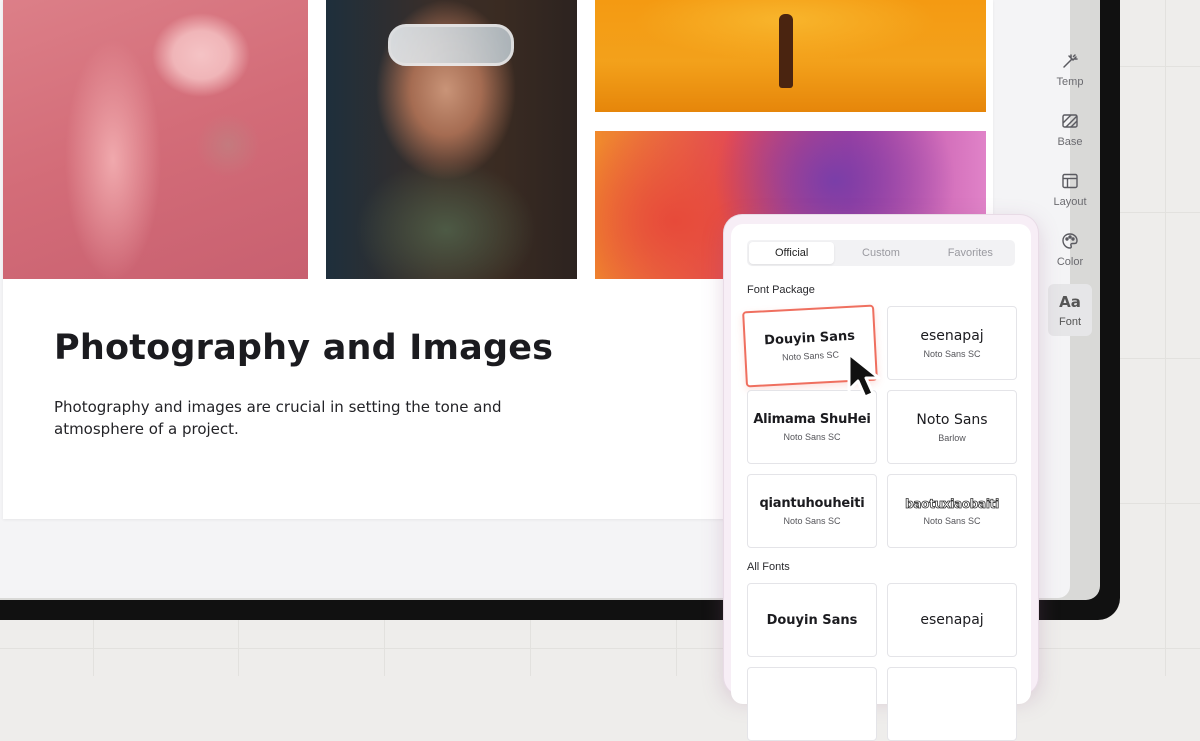 Image resolution: width=1200 pixels, height=741 pixels. What do you see at coordinates (303, 348) in the screenshot?
I see `slide-title: Photography and Images` at bounding box center [303, 348].